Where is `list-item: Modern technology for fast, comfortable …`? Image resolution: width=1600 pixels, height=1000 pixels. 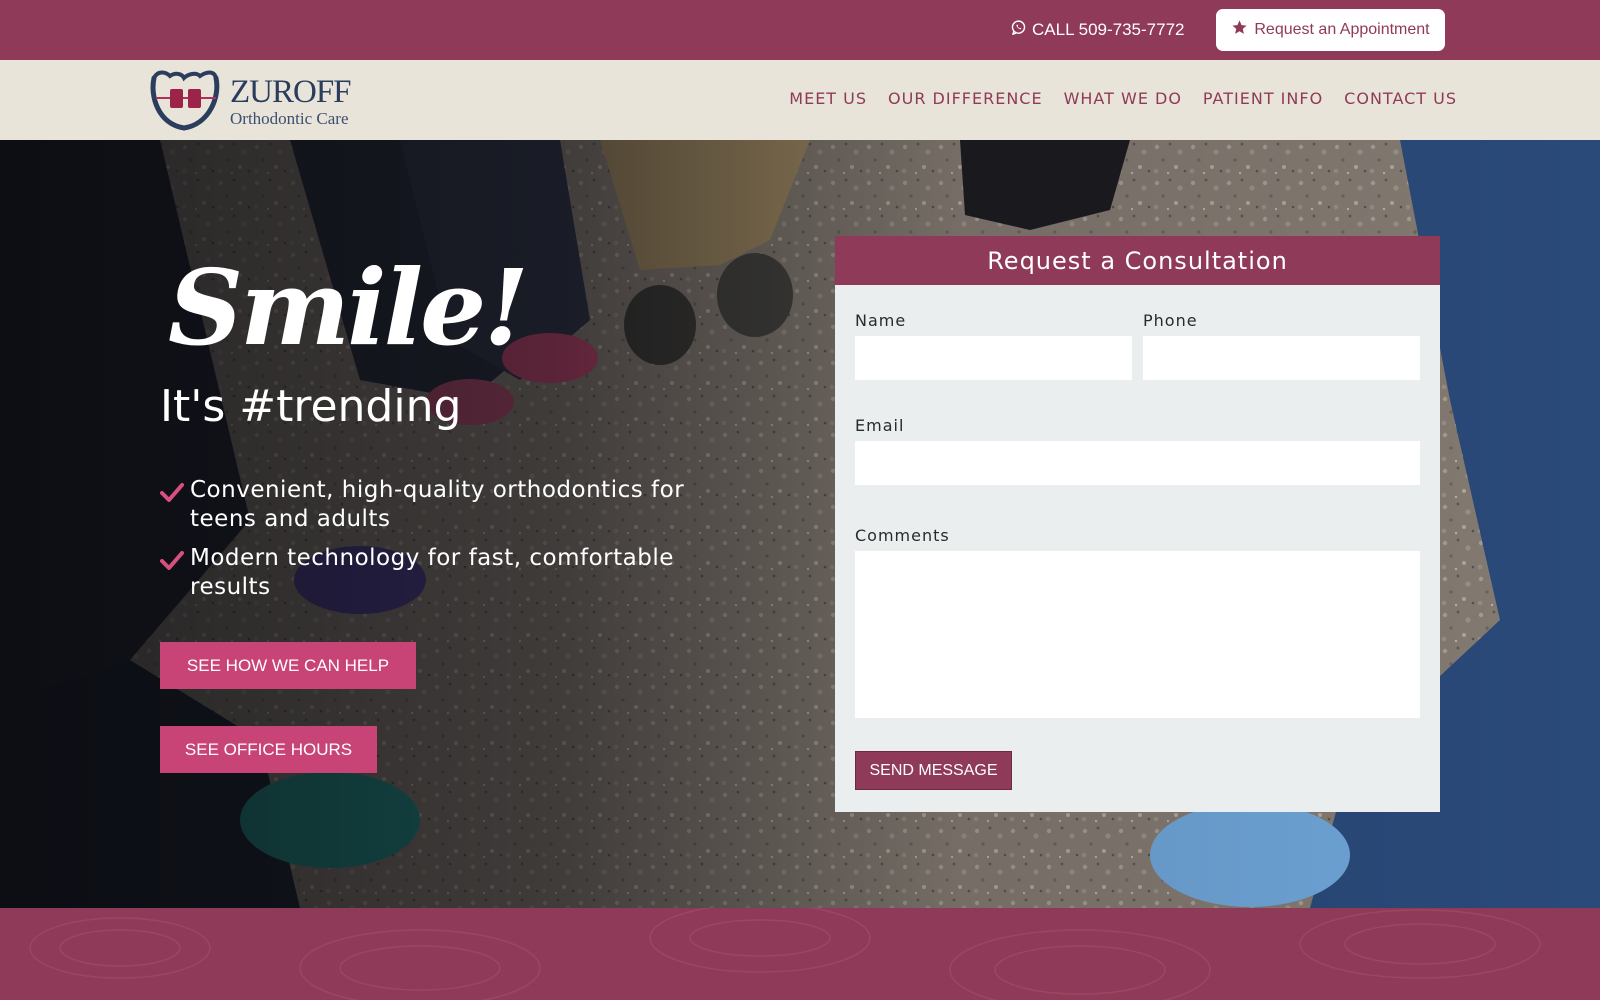
list-item: Modern technology for fast, comfortable … is located at coordinates (440, 573).